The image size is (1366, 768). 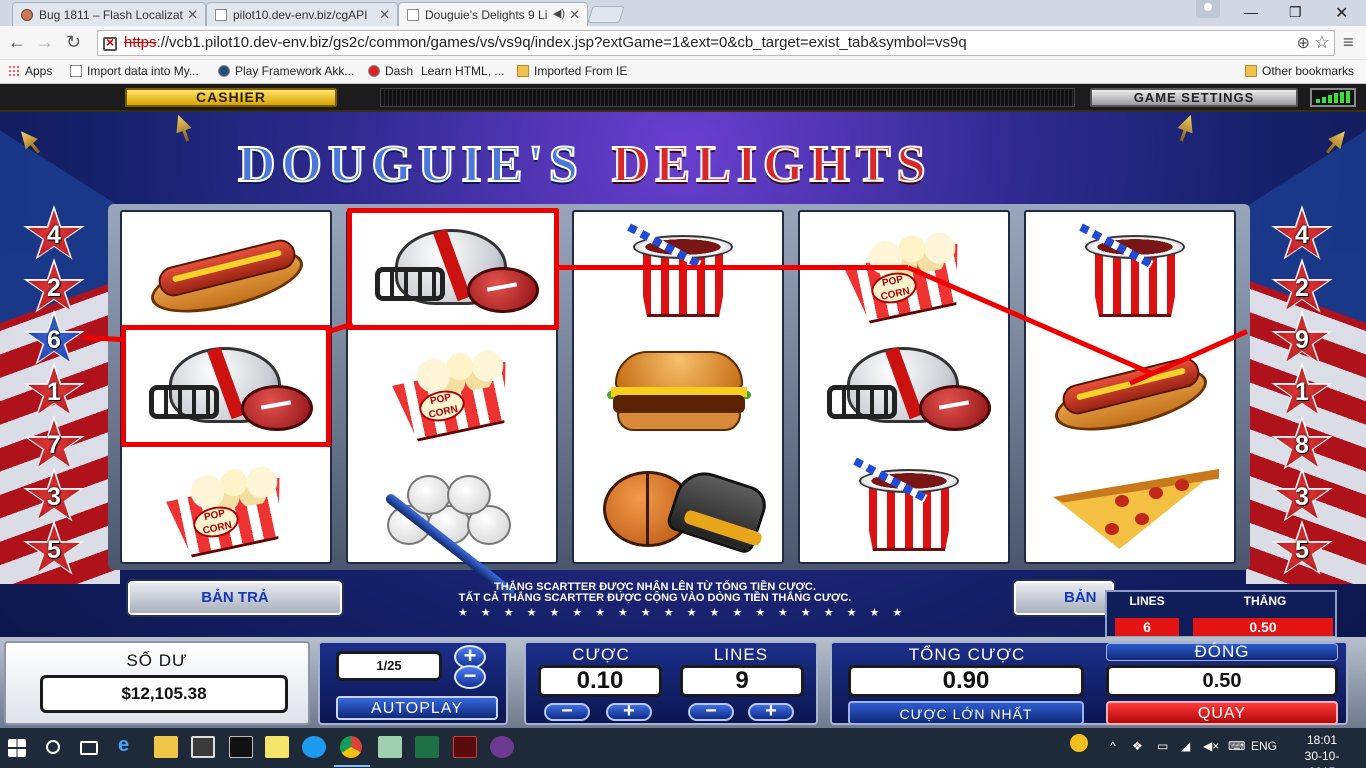 I want to click on lines-minus-button: −, so click(x=711, y=711).